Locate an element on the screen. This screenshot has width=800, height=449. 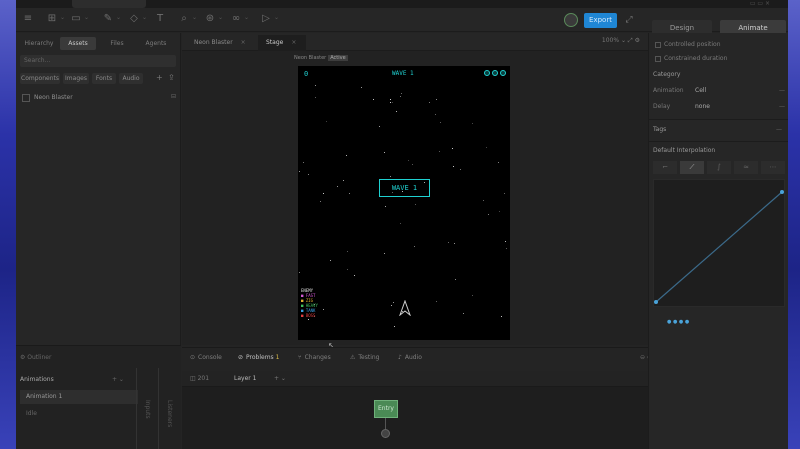
text-tool-icon: T is located at coordinates (160, 19).